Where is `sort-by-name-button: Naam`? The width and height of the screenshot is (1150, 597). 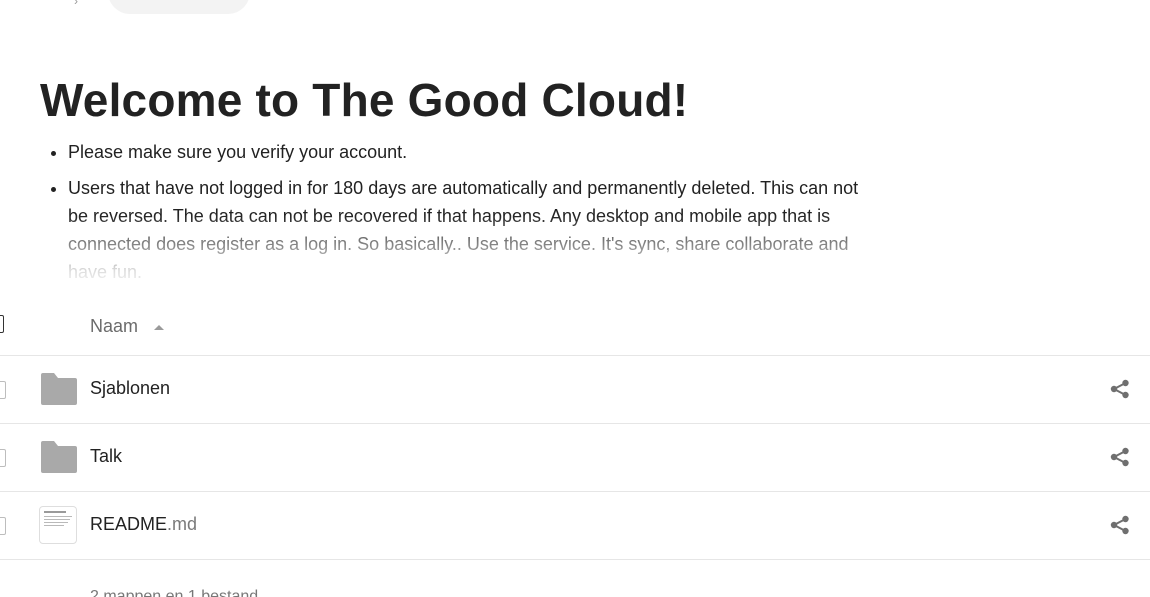
sort-by-name-button: Naam is located at coordinates (127, 326).